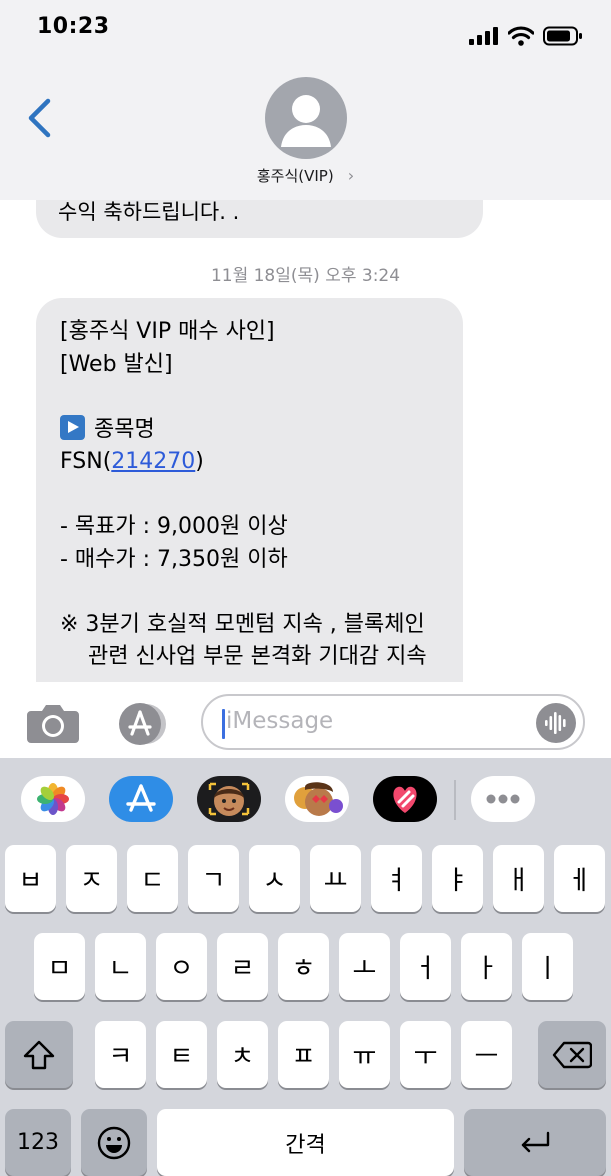 Image resolution: width=611 pixels, height=1176 pixels. I want to click on waveform-icon, so click(555, 723).